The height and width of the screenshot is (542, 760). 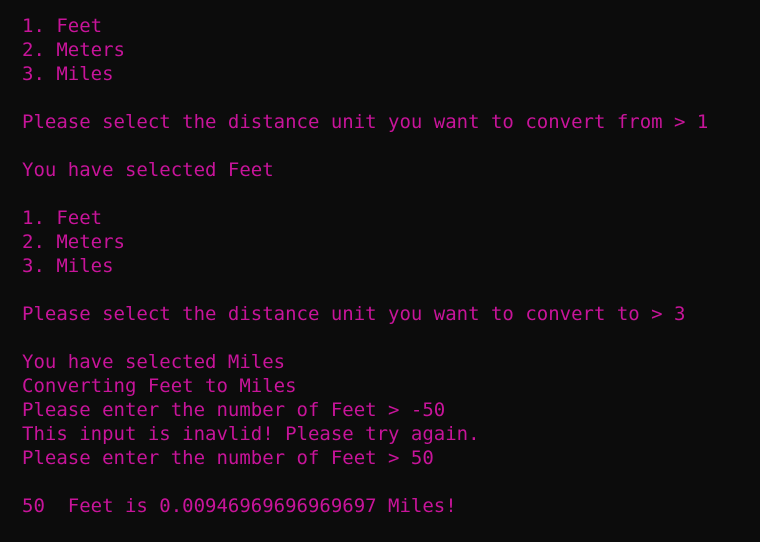 What do you see at coordinates (73, 50) in the screenshot?
I see `menu-from-item-meters: 2. Meters` at bounding box center [73, 50].